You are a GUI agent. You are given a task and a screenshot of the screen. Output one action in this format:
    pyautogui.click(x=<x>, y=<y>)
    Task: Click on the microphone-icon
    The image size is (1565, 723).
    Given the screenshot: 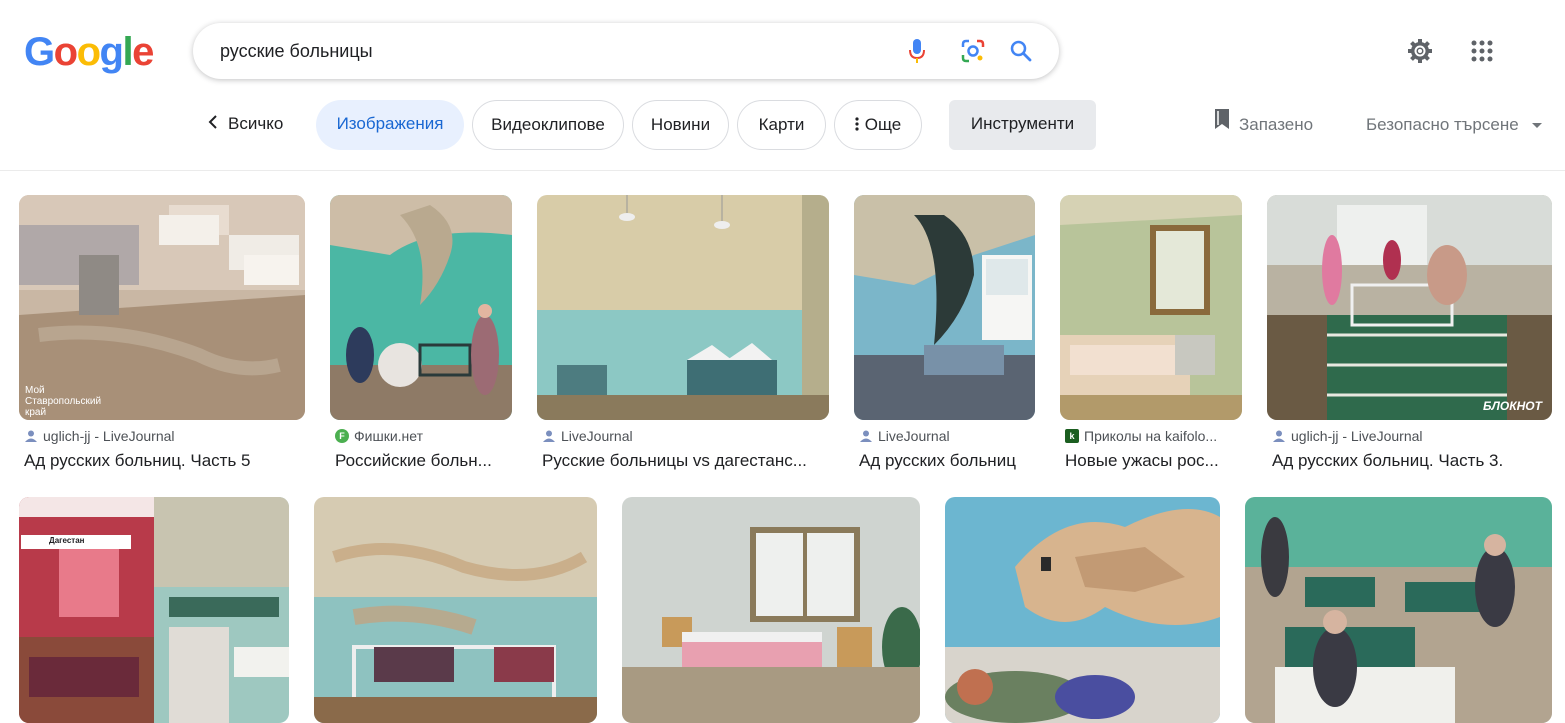 What is the action you would take?
    pyautogui.click(x=917, y=51)
    